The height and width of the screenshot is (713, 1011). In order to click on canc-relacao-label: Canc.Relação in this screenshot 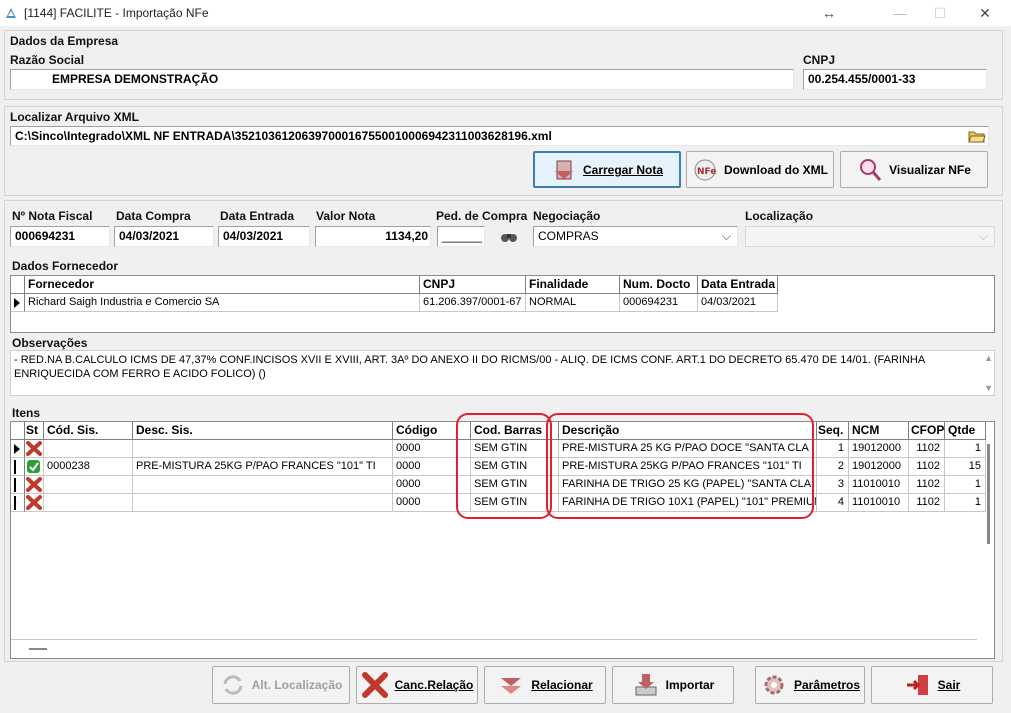, I will do `click(434, 685)`.